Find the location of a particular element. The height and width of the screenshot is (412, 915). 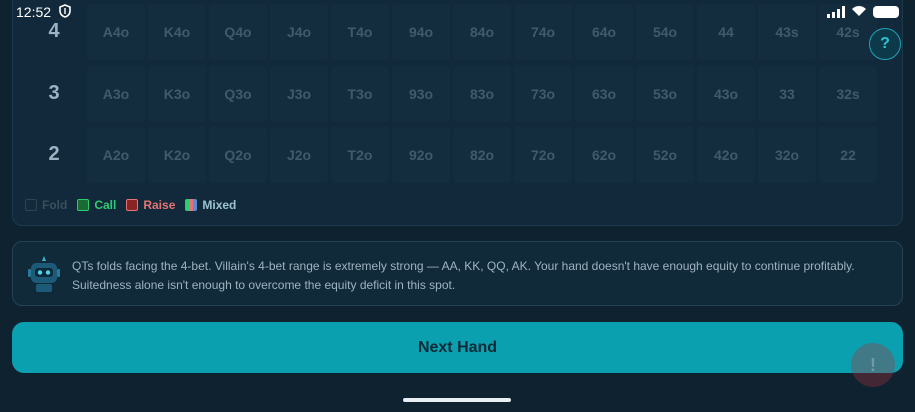

grid-cell: T2o is located at coordinates (360, 155).